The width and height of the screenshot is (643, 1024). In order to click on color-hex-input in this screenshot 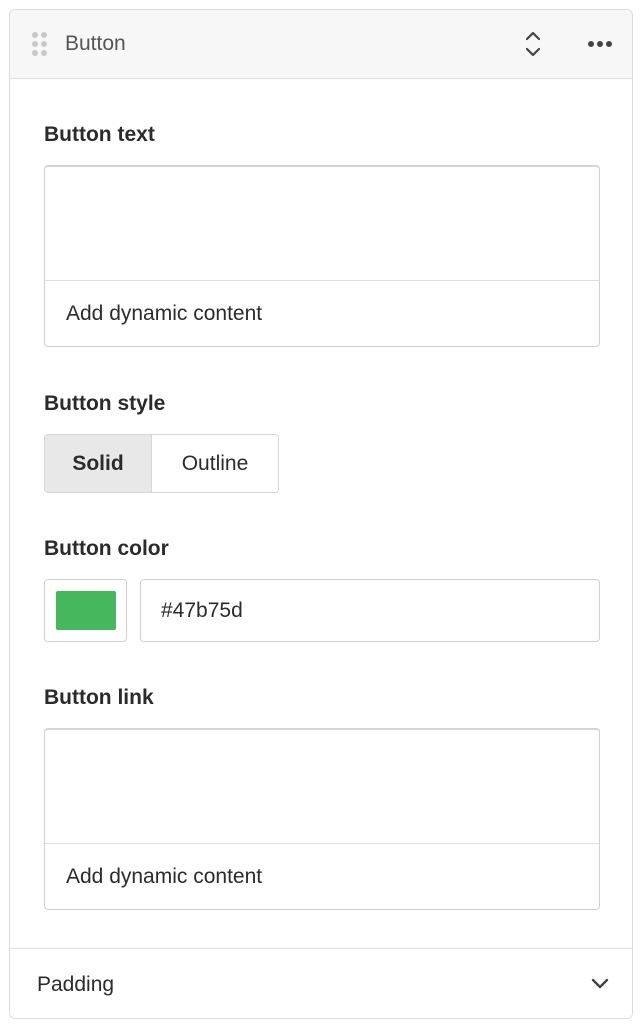, I will do `click(370, 610)`.